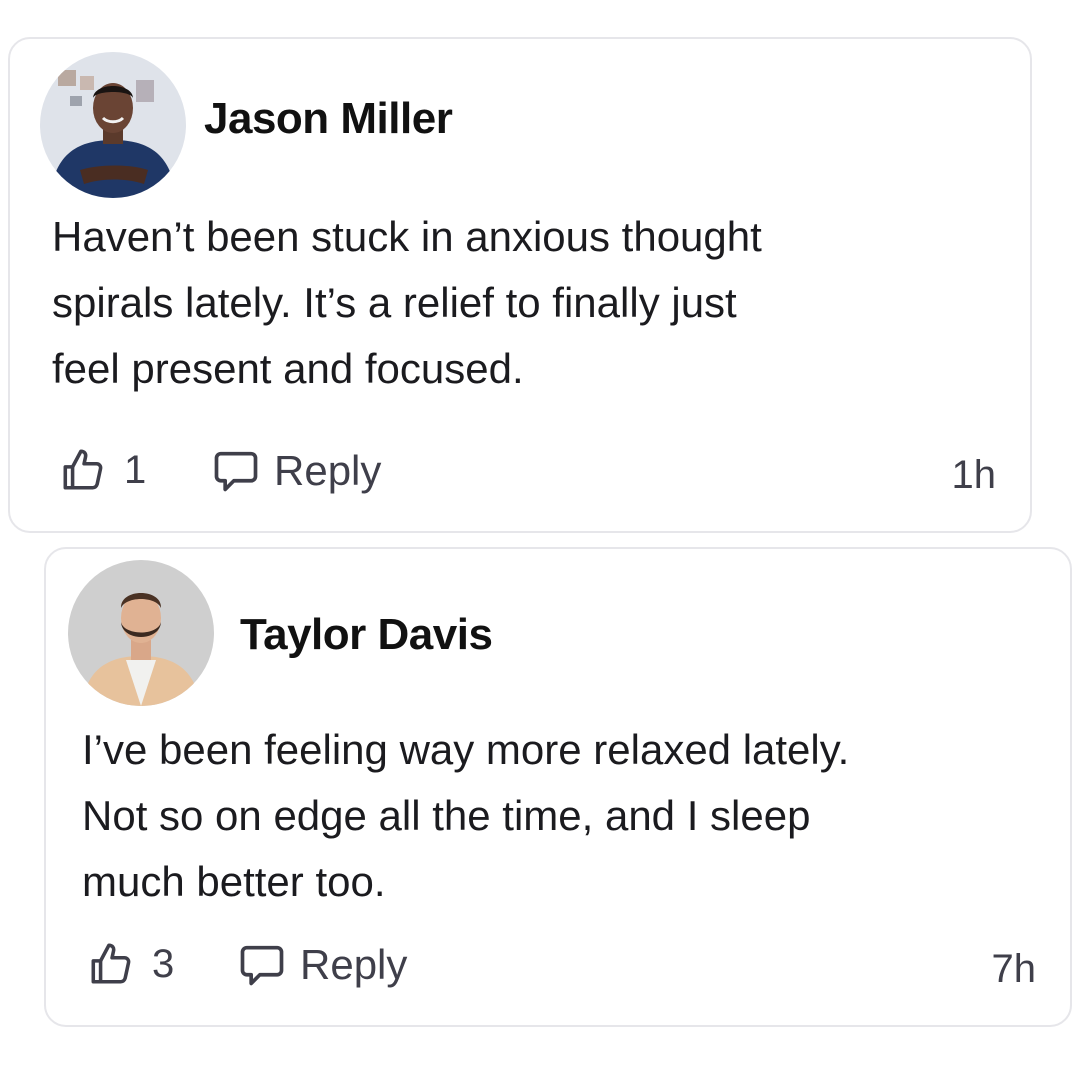 This screenshot has height=1080, width=1080. I want to click on like-count: 3, so click(163, 963).